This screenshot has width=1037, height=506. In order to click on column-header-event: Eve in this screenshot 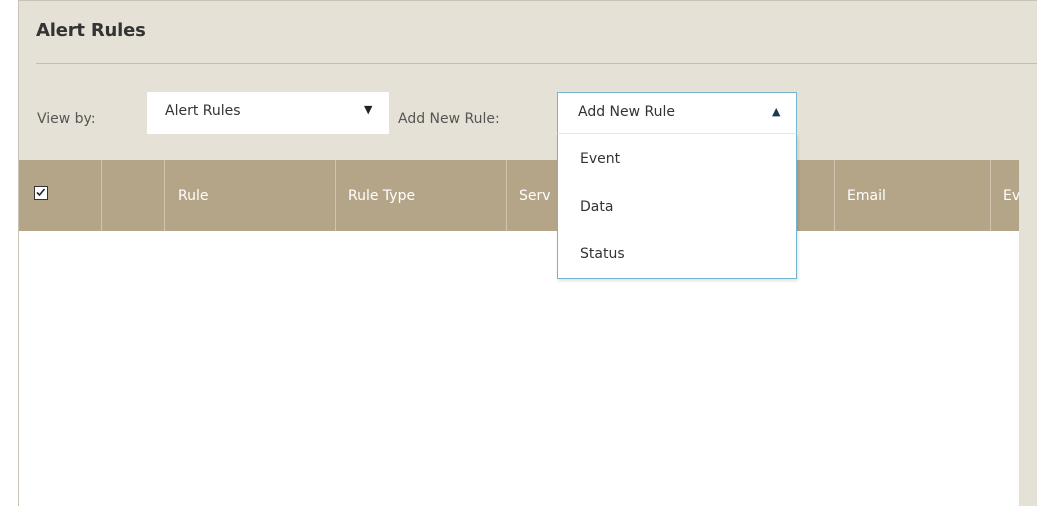, I will do `click(1005, 195)`.